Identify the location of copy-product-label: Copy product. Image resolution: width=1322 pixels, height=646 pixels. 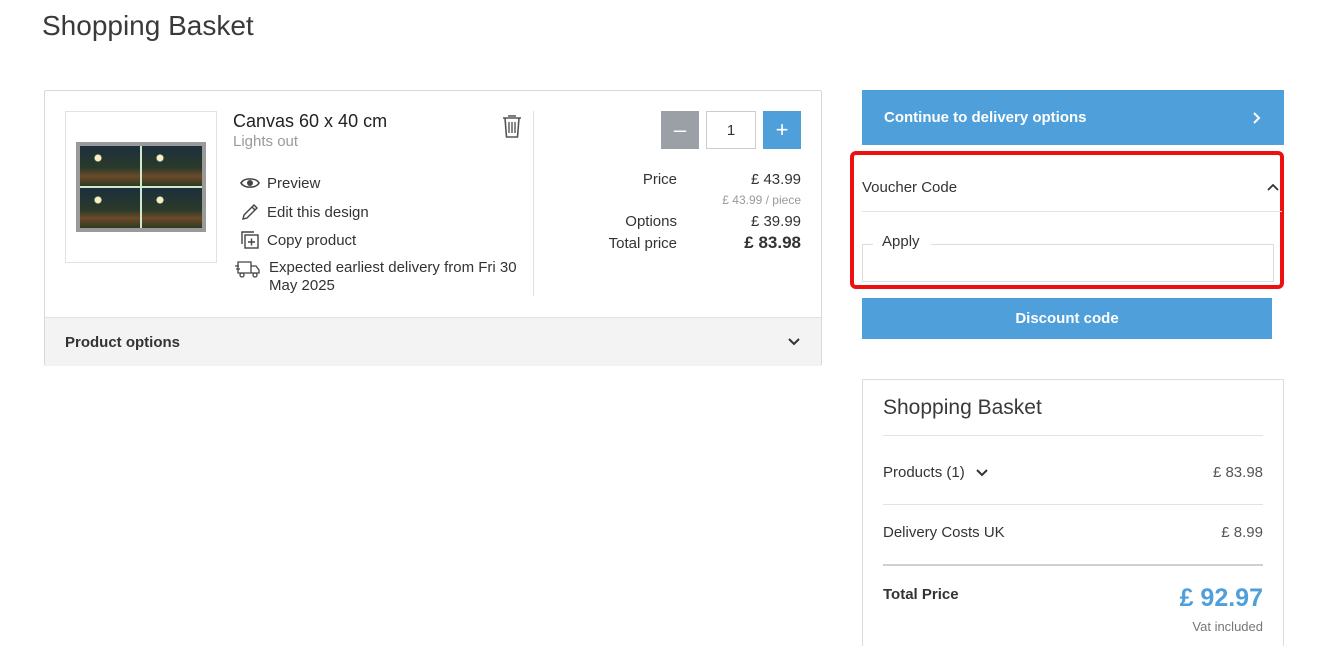
(312, 240).